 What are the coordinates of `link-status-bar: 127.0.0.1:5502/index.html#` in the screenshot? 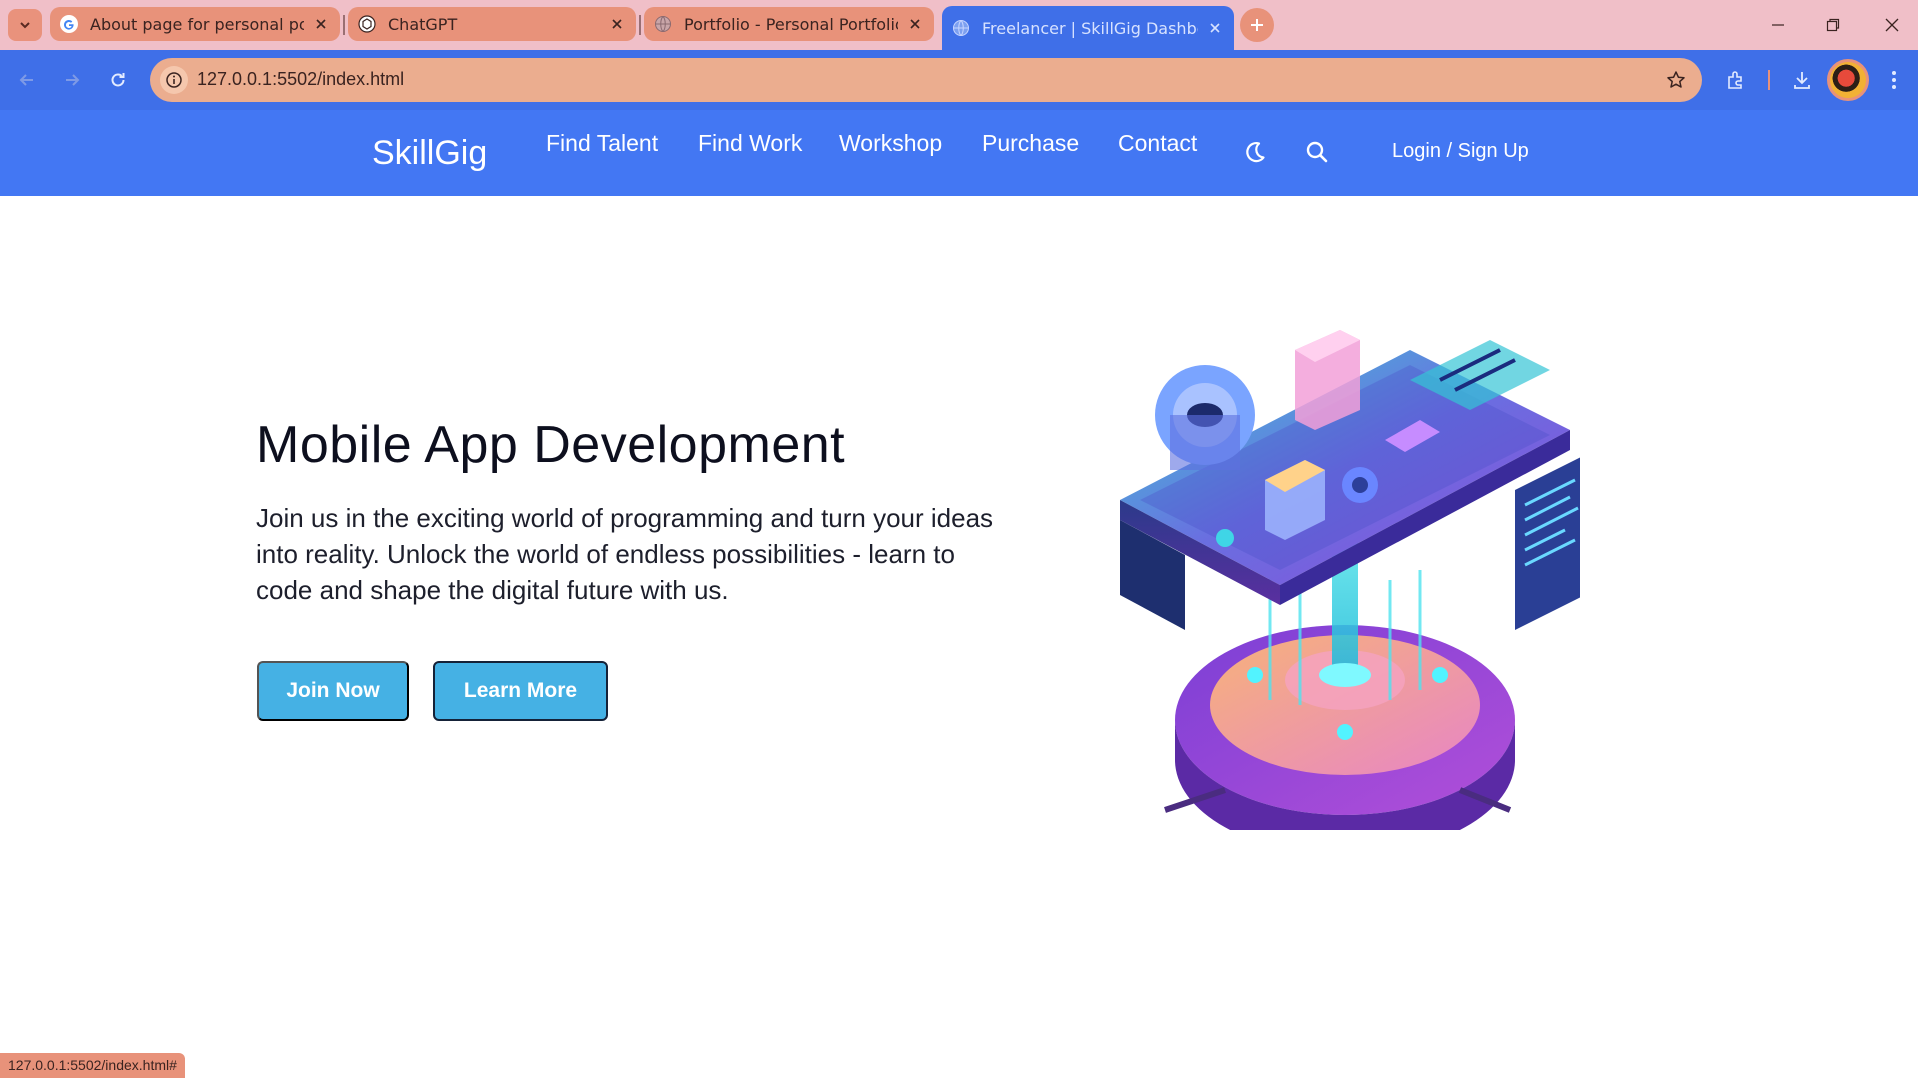 It's located at (92, 1065).